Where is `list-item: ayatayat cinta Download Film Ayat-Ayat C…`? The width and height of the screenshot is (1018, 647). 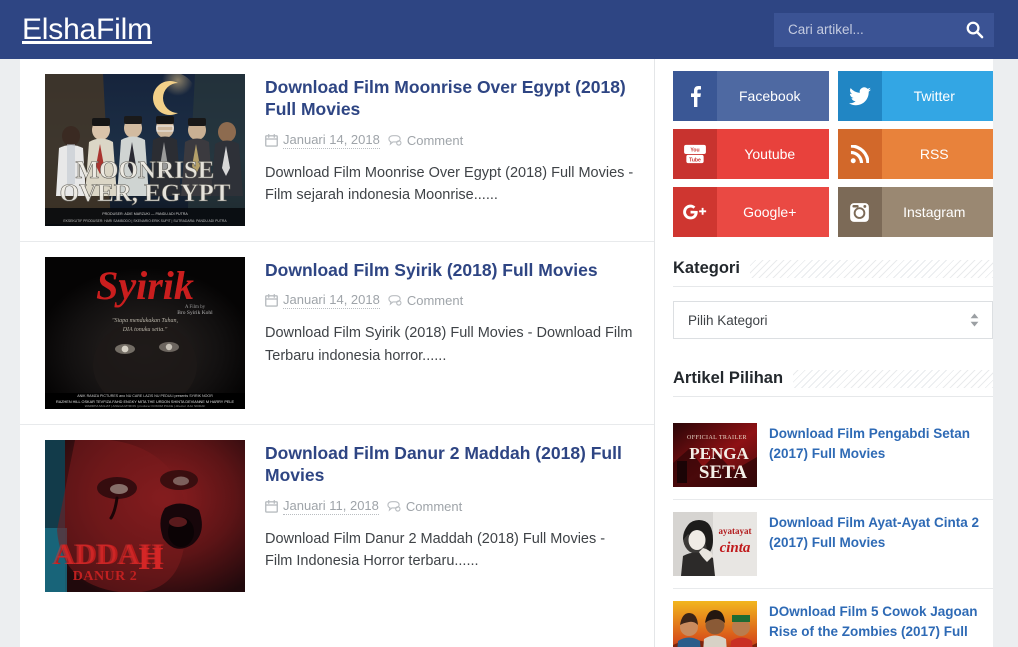 list-item: ayatayat cinta Download Film Ayat-Ayat C… is located at coordinates (833, 544).